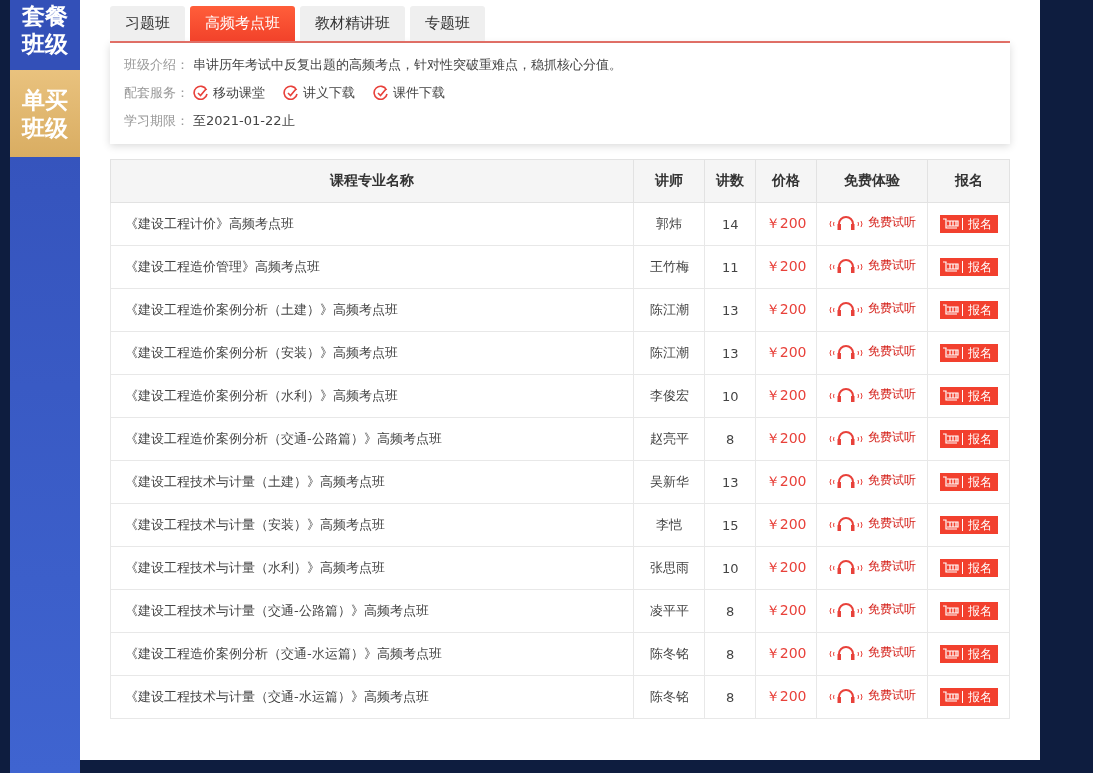 The height and width of the screenshot is (773, 1093). I want to click on period-text: 至2021-01-22止, so click(244, 120).